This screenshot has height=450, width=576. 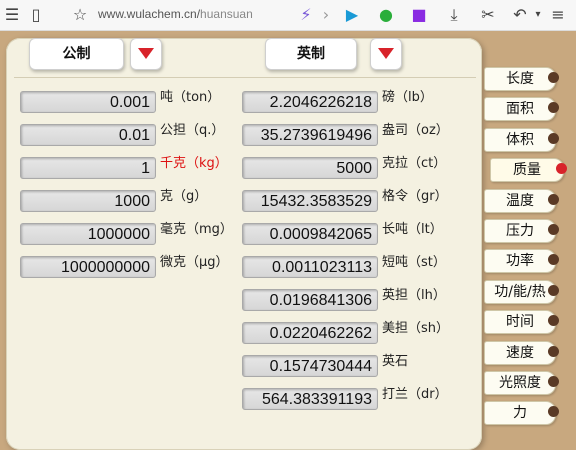 I want to click on tab-label: 时间, so click(x=520, y=322).